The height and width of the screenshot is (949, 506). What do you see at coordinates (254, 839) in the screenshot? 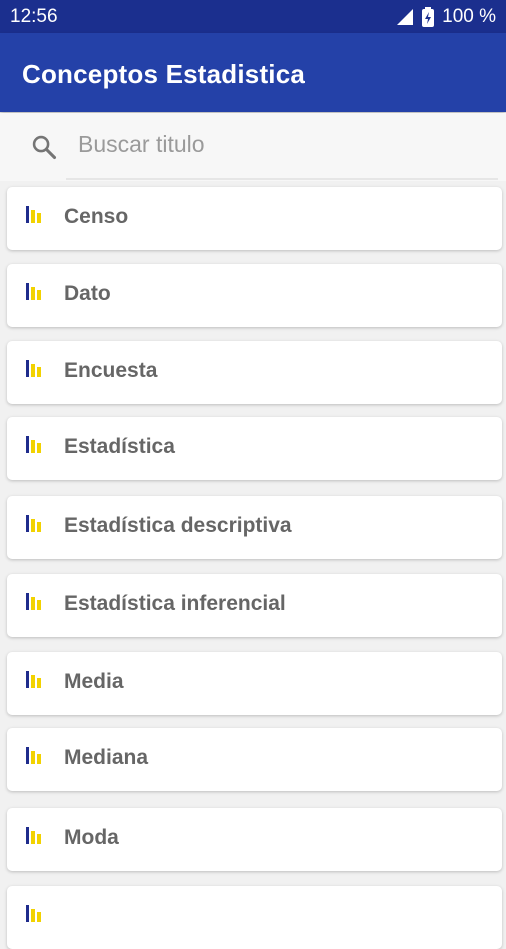
I see `list-item: Moda` at bounding box center [254, 839].